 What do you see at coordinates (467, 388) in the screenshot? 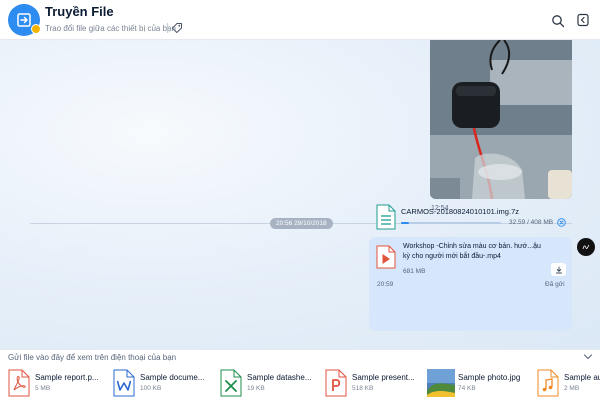
I see `tray-file-size: 74 KB` at bounding box center [467, 388].